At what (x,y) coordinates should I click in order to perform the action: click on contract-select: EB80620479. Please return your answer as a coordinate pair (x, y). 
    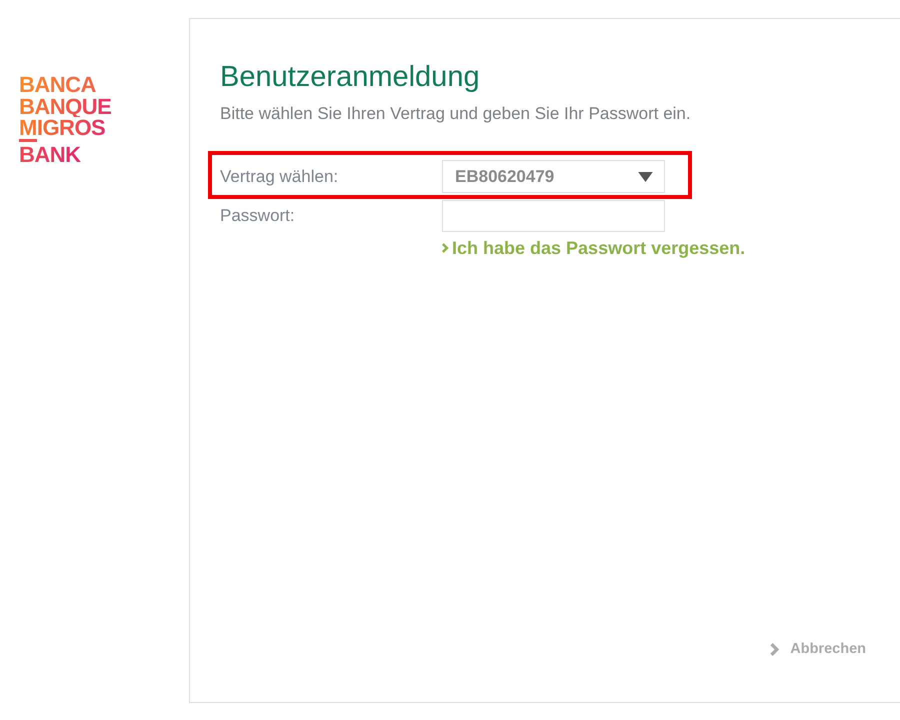
    Looking at the image, I should click on (553, 176).